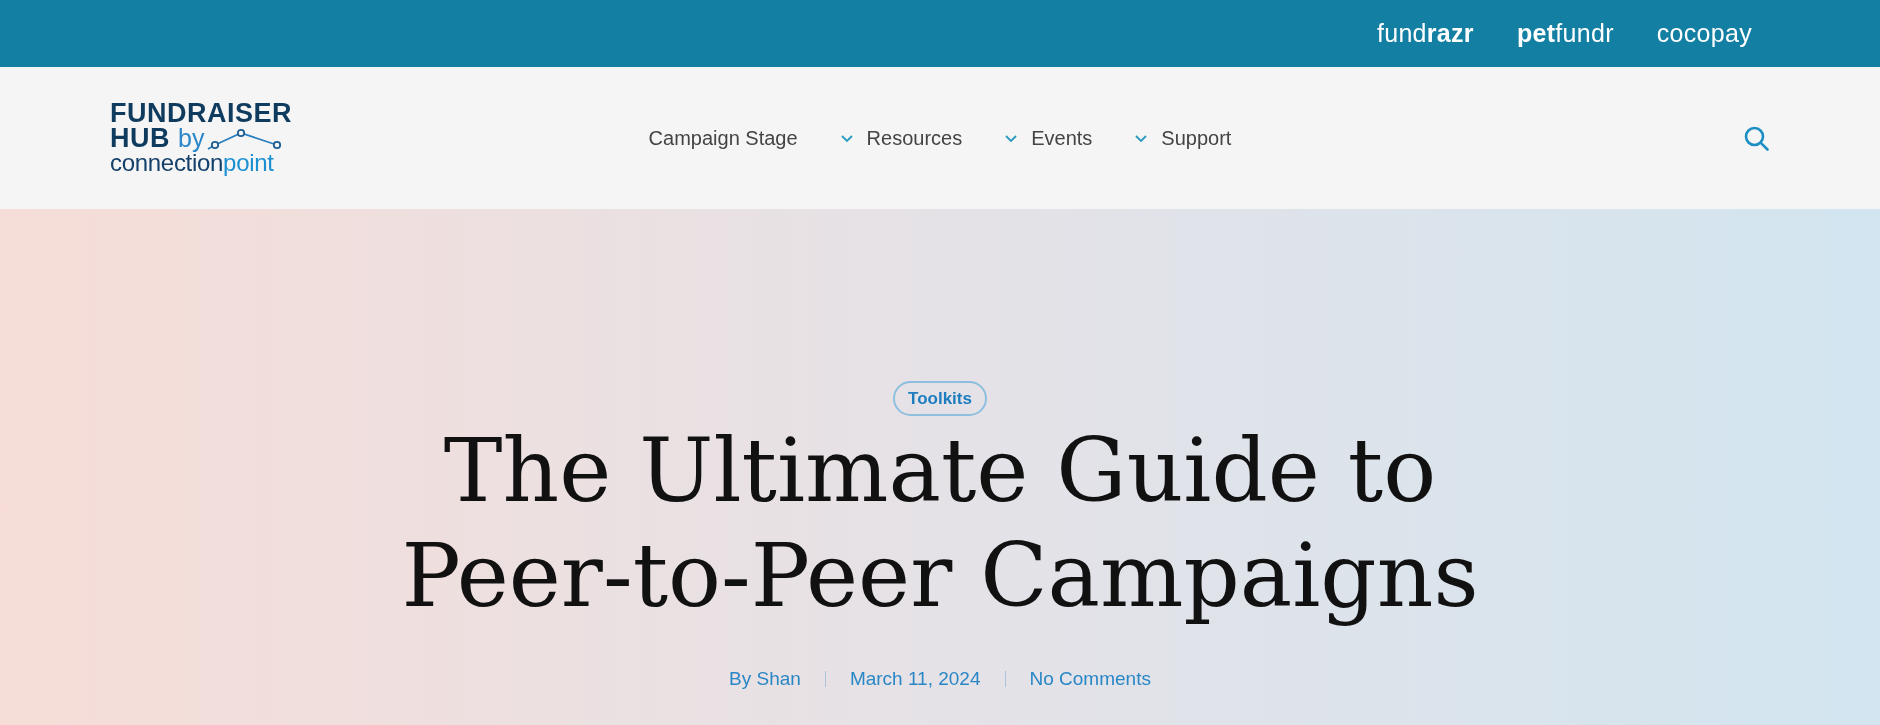  I want to click on search-button, so click(1756, 138).